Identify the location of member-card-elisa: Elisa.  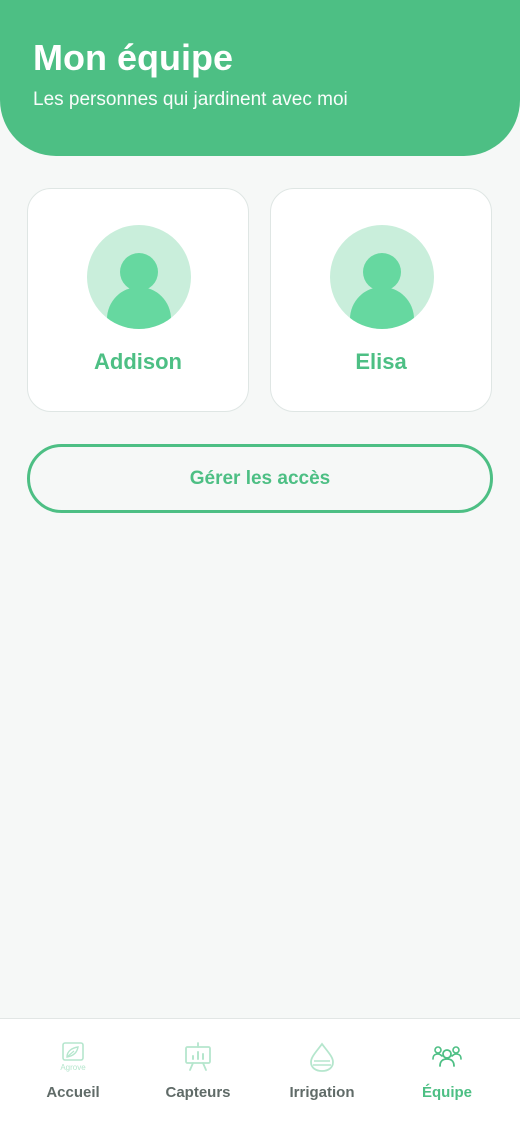
(381, 300).